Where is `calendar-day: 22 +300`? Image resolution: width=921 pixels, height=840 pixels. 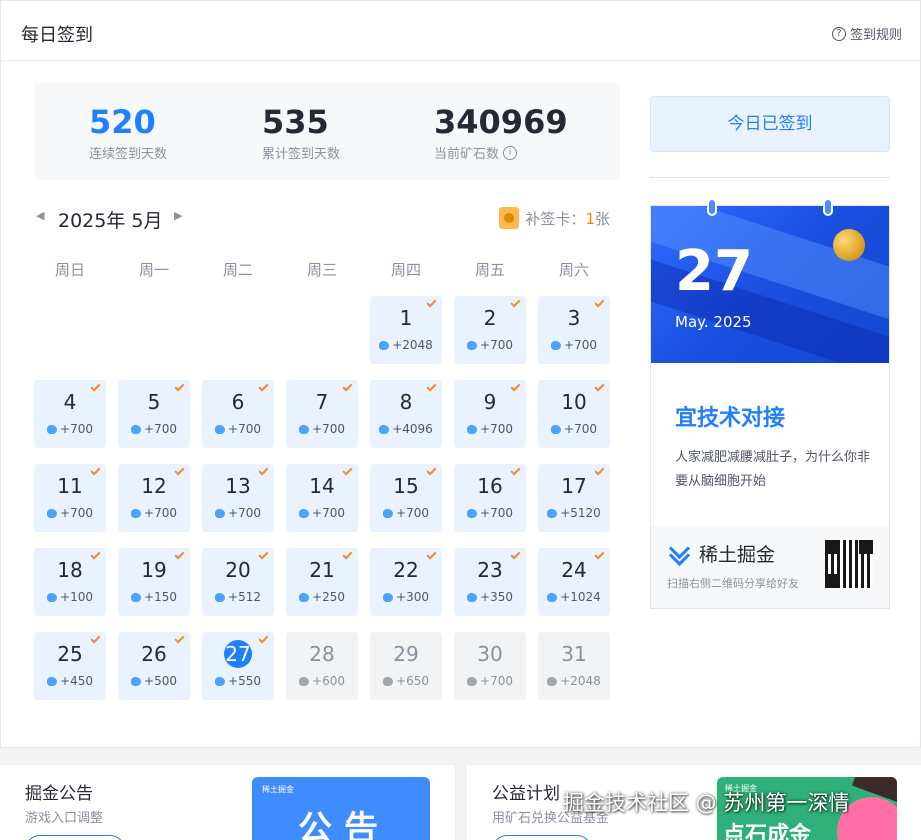
calendar-day: 22 +300 is located at coordinates (406, 582).